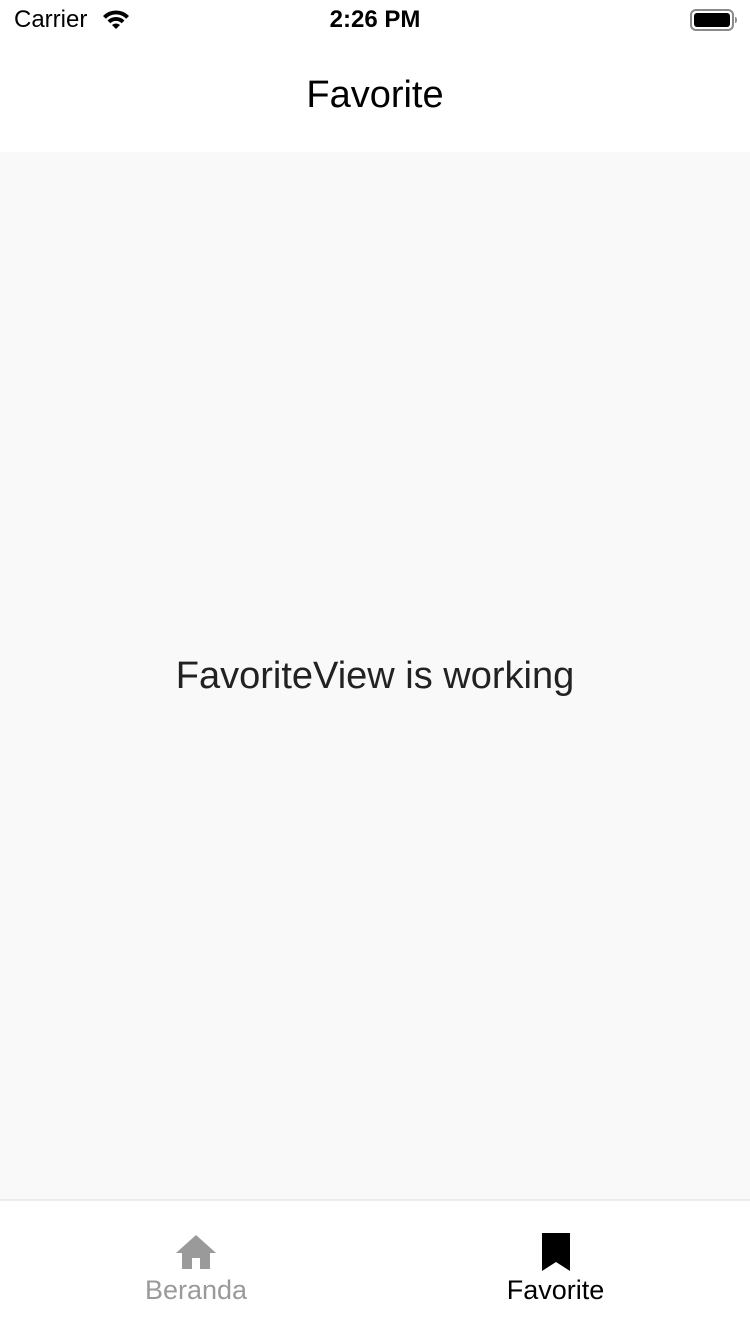  What do you see at coordinates (196, 1253) in the screenshot?
I see `home-icon` at bounding box center [196, 1253].